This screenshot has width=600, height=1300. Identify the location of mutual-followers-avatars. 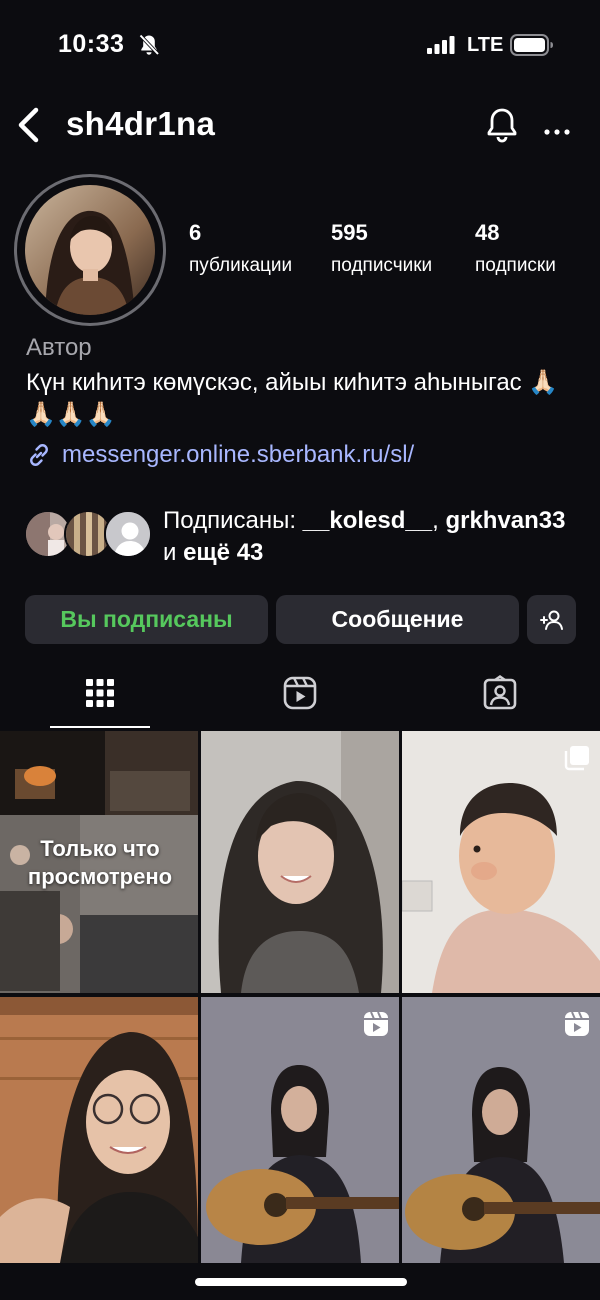
(89, 535).